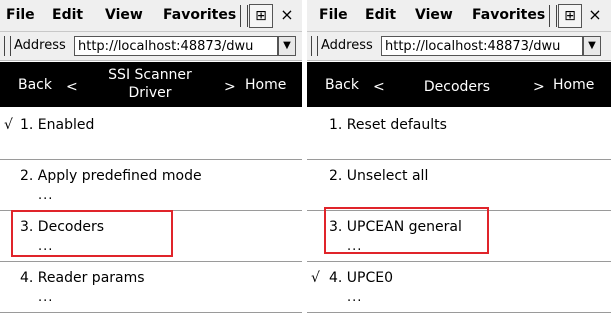 Image resolution: width=611 pixels, height=318 pixels. Describe the element at coordinates (459, 134) in the screenshot. I see `list-item: 1. Reset defaults` at that location.